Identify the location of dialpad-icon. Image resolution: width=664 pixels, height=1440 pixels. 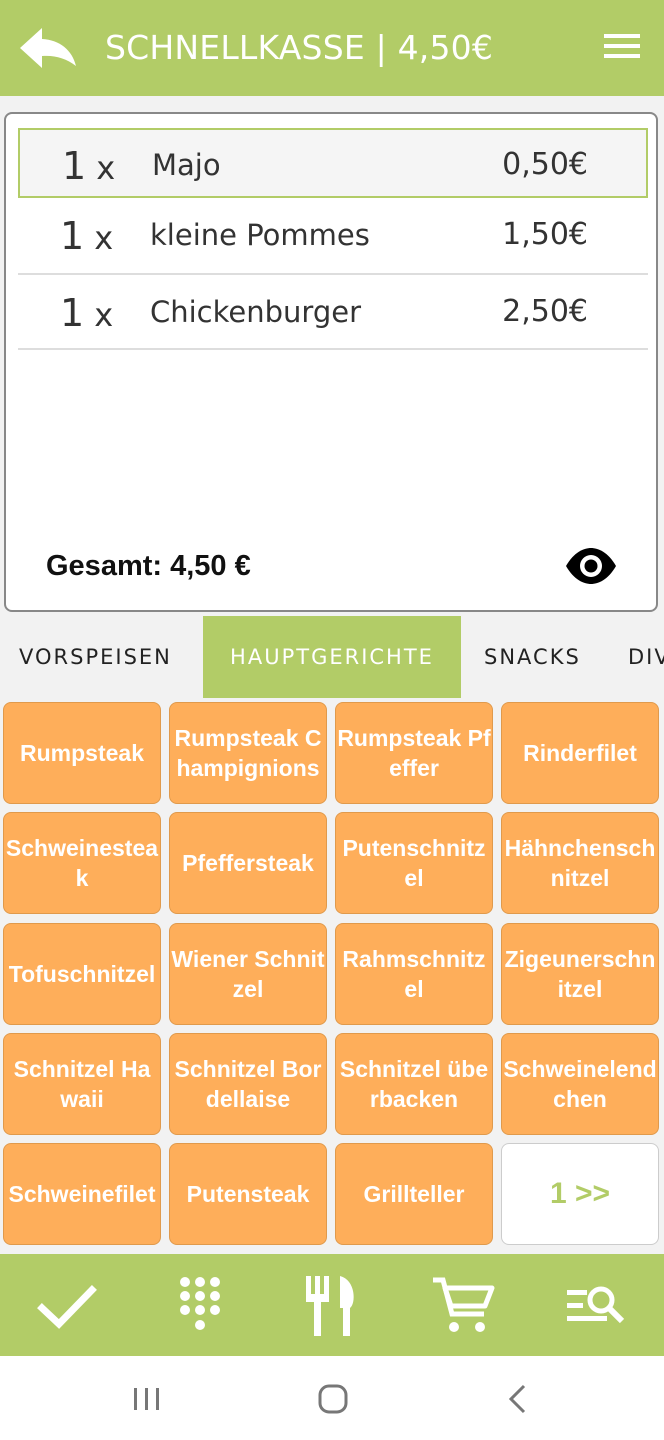
(201, 1306).